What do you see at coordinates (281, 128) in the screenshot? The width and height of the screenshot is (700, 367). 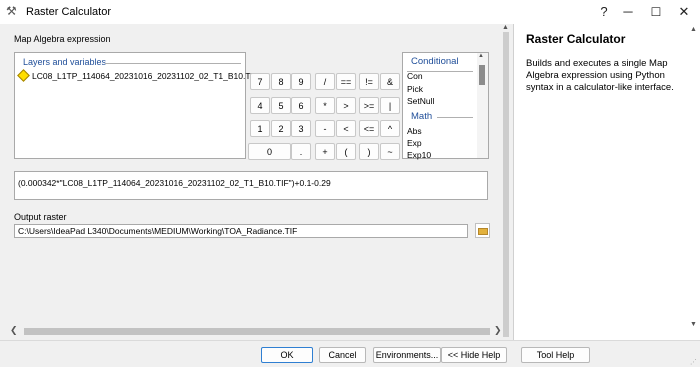 I see `calc-button-2: 2` at bounding box center [281, 128].